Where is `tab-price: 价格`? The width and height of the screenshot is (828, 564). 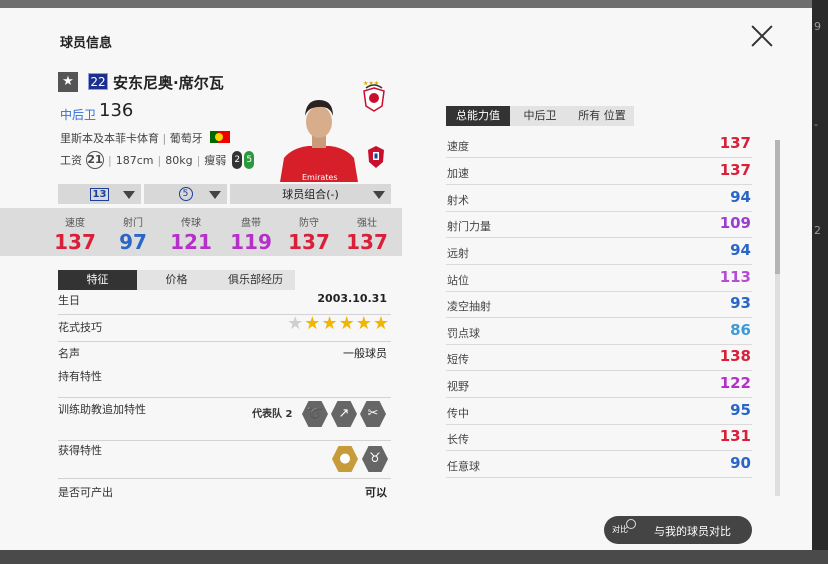 tab-price: 价格 is located at coordinates (176, 280).